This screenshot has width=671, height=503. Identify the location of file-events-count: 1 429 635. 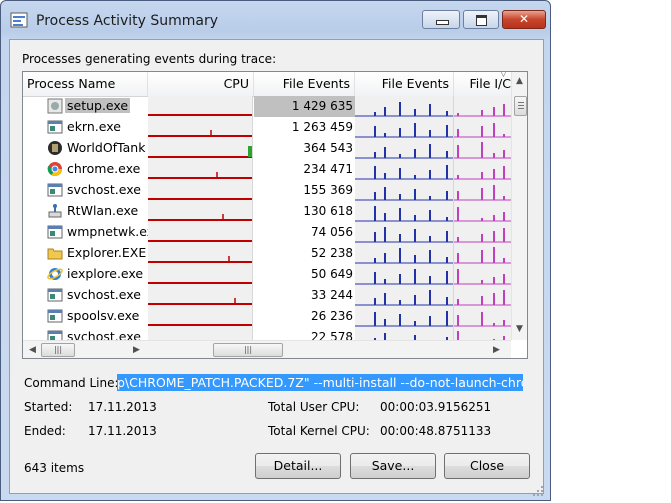
(304, 106).